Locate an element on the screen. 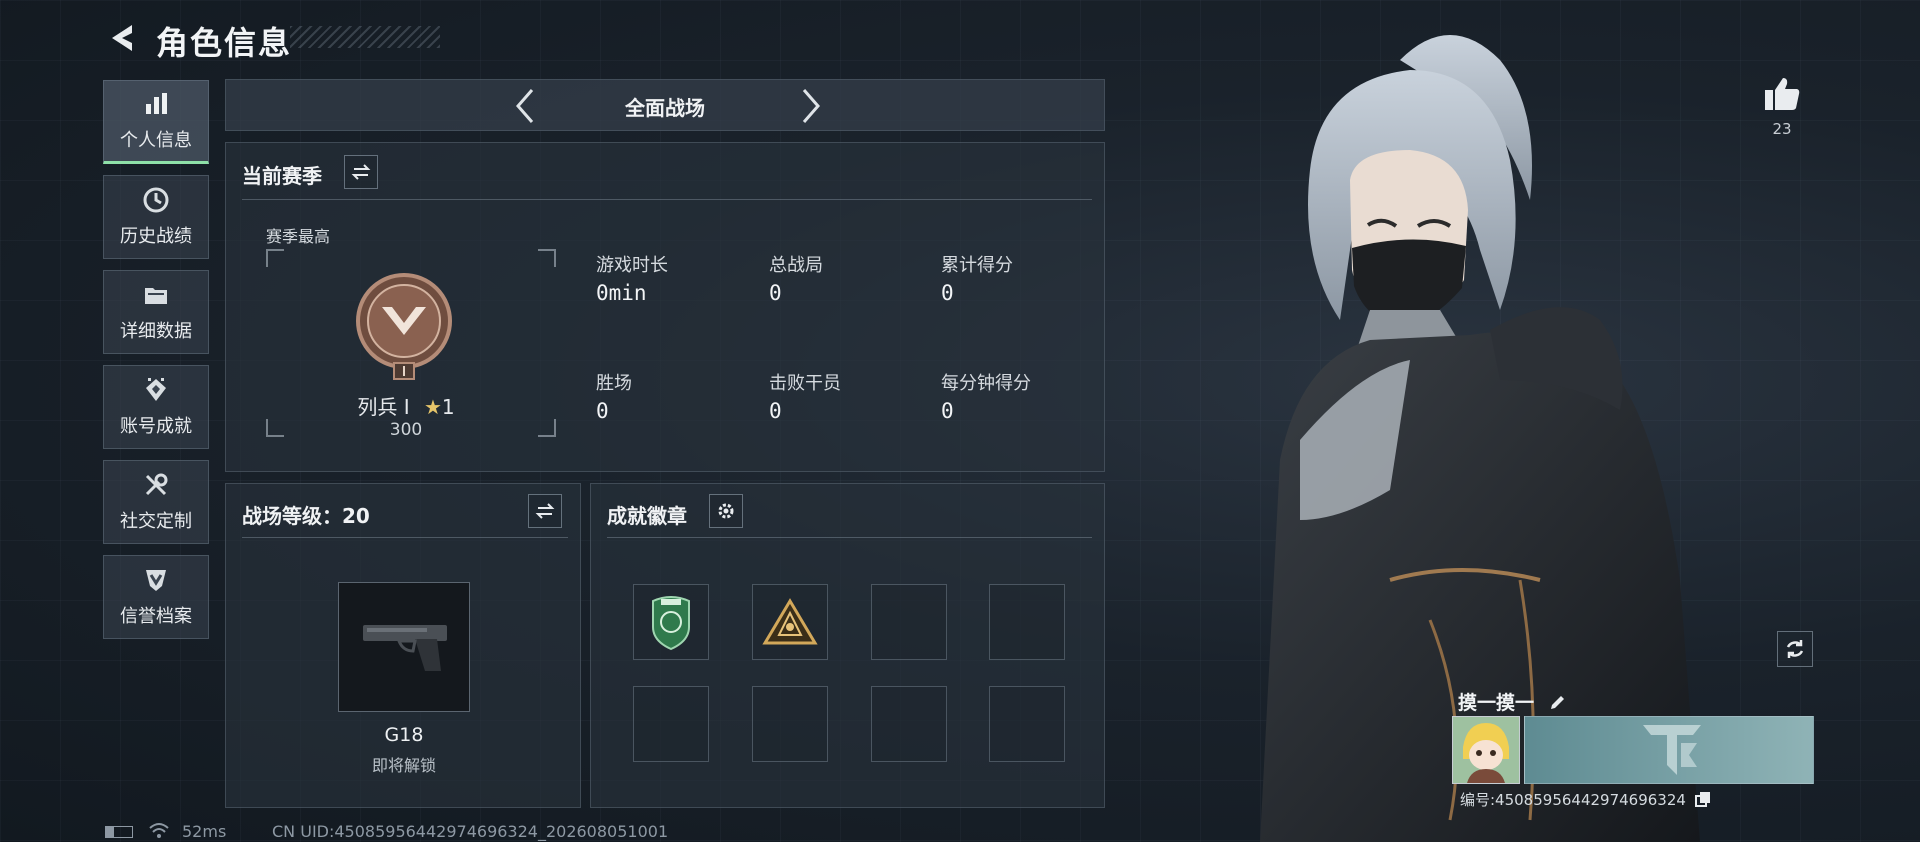 The image size is (1920, 842). sidebar-item-label: 社交定制 is located at coordinates (156, 521).